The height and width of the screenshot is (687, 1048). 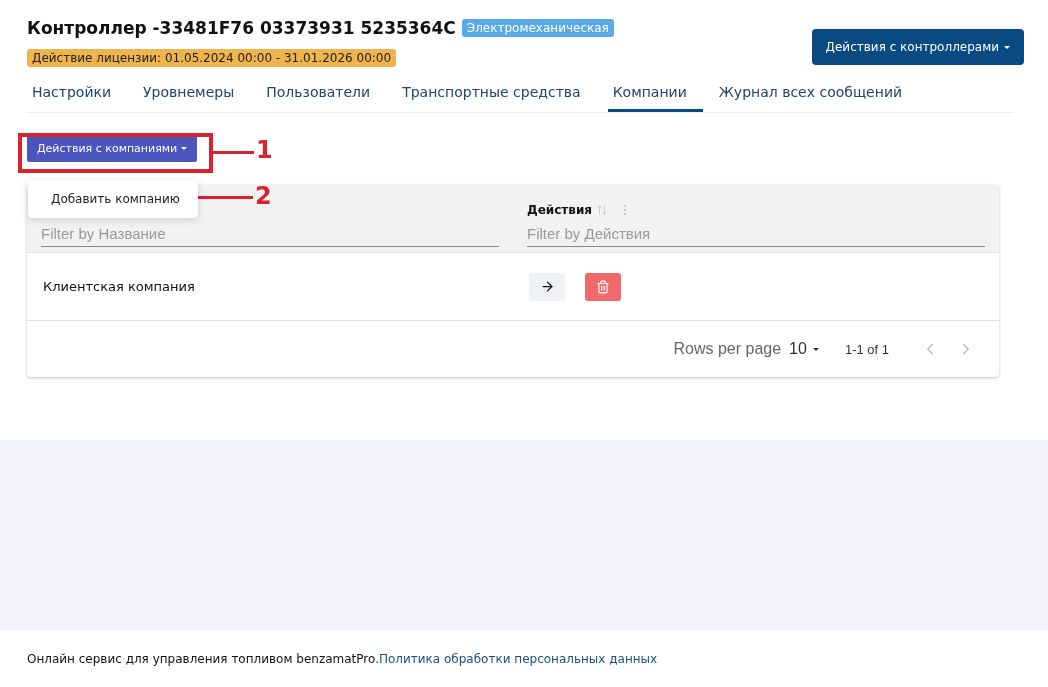 I want to click on leader-line, so click(x=233, y=152).